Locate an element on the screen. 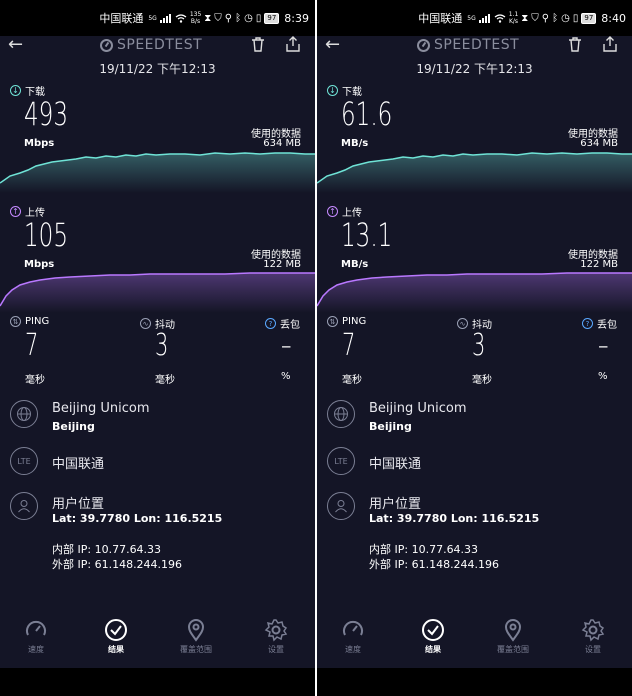  net-rate: 1.1 K/s is located at coordinates (514, 18).